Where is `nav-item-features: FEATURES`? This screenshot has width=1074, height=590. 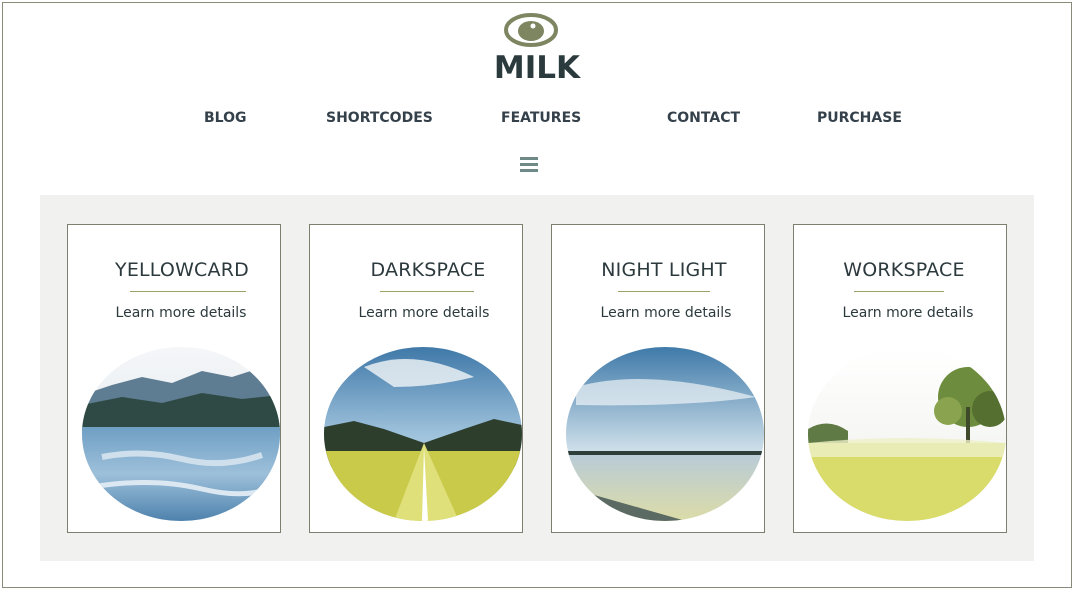 nav-item-features: FEATURES is located at coordinates (541, 118).